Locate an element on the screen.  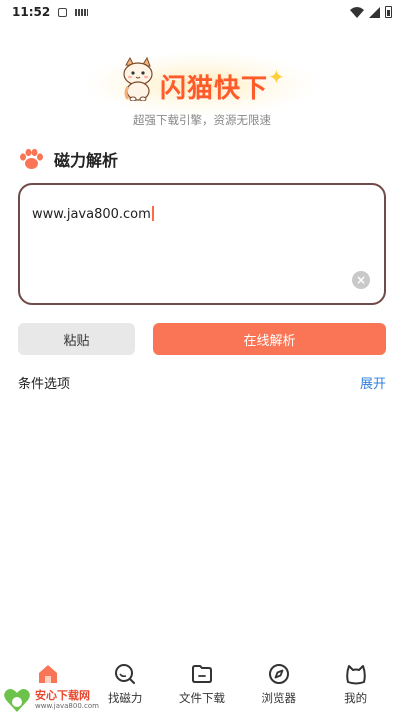
watermark-url: www.java800.com is located at coordinates (67, 706).